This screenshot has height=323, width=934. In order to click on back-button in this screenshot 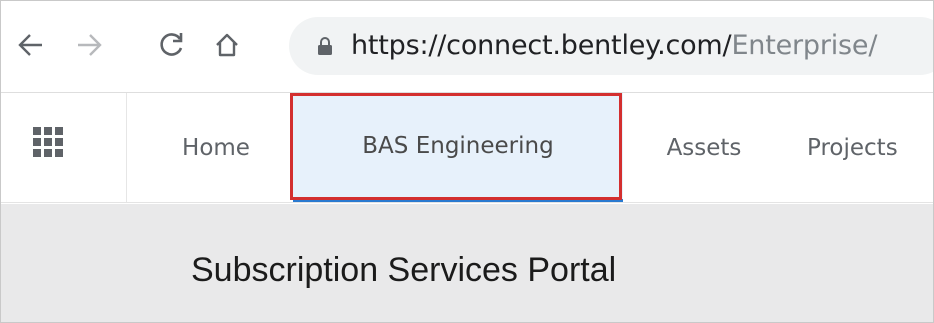, I will do `click(31, 45)`.